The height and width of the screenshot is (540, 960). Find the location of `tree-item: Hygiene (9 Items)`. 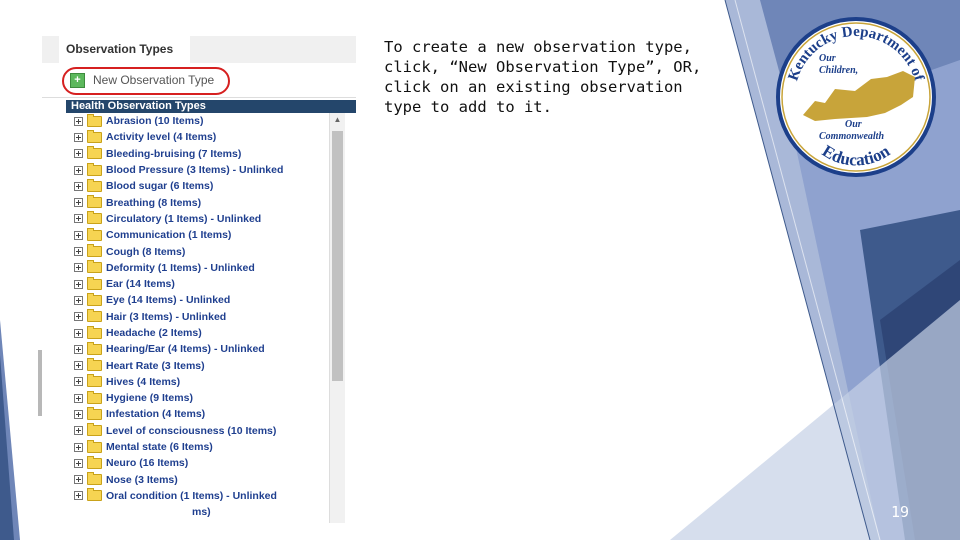

tree-item: Hygiene (9 Items) is located at coordinates (197, 398).